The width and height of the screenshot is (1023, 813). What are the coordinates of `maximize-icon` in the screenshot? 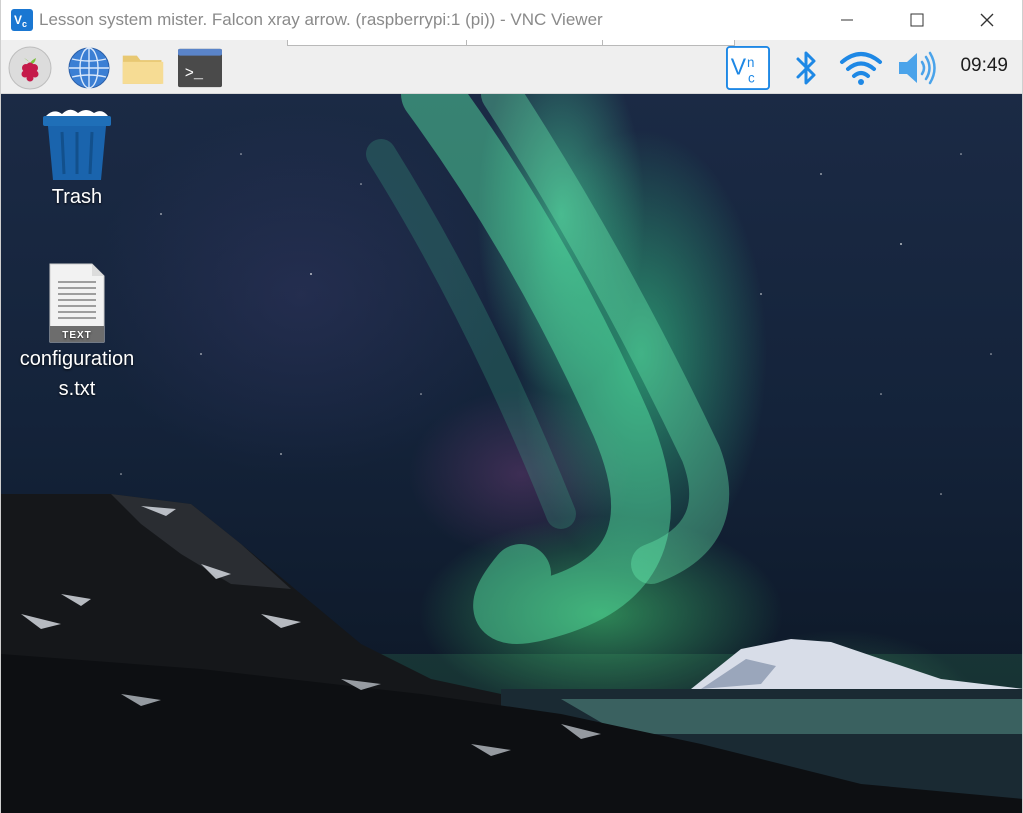 It's located at (917, 20).